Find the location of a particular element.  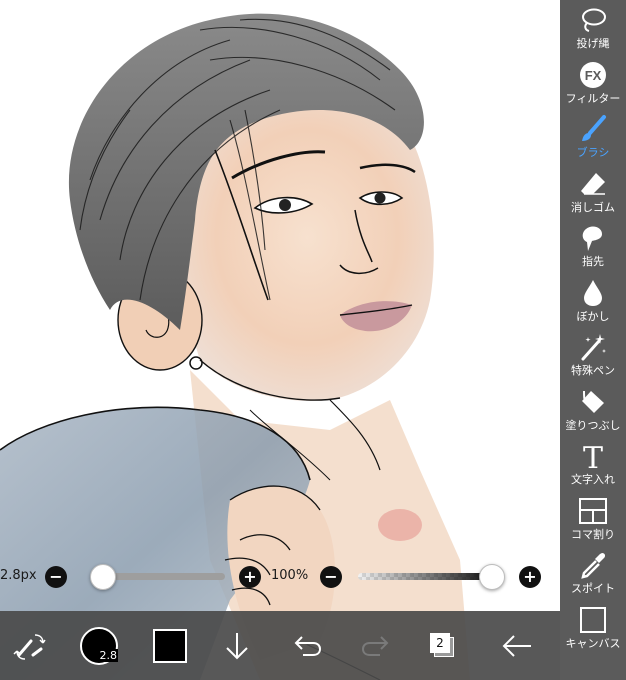

tool-filter: FX フィルター is located at coordinates (593, 82).